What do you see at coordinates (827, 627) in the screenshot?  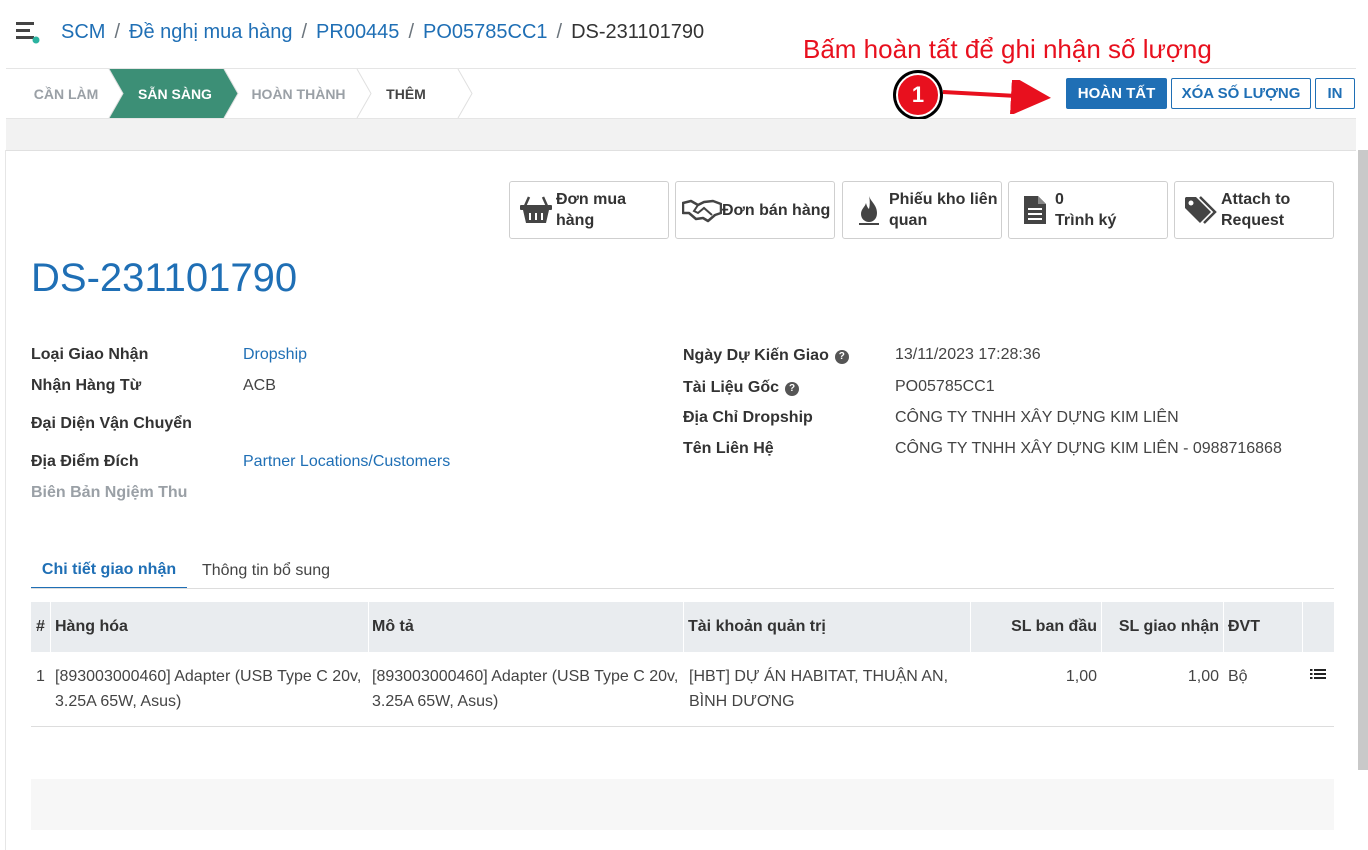 I see `col-account: Tài khoản quản trị` at bounding box center [827, 627].